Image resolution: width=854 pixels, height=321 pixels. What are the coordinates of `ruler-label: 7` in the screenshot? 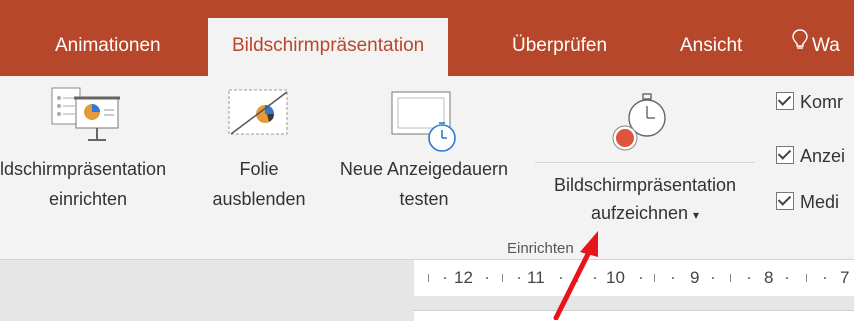 It's located at (845, 277).